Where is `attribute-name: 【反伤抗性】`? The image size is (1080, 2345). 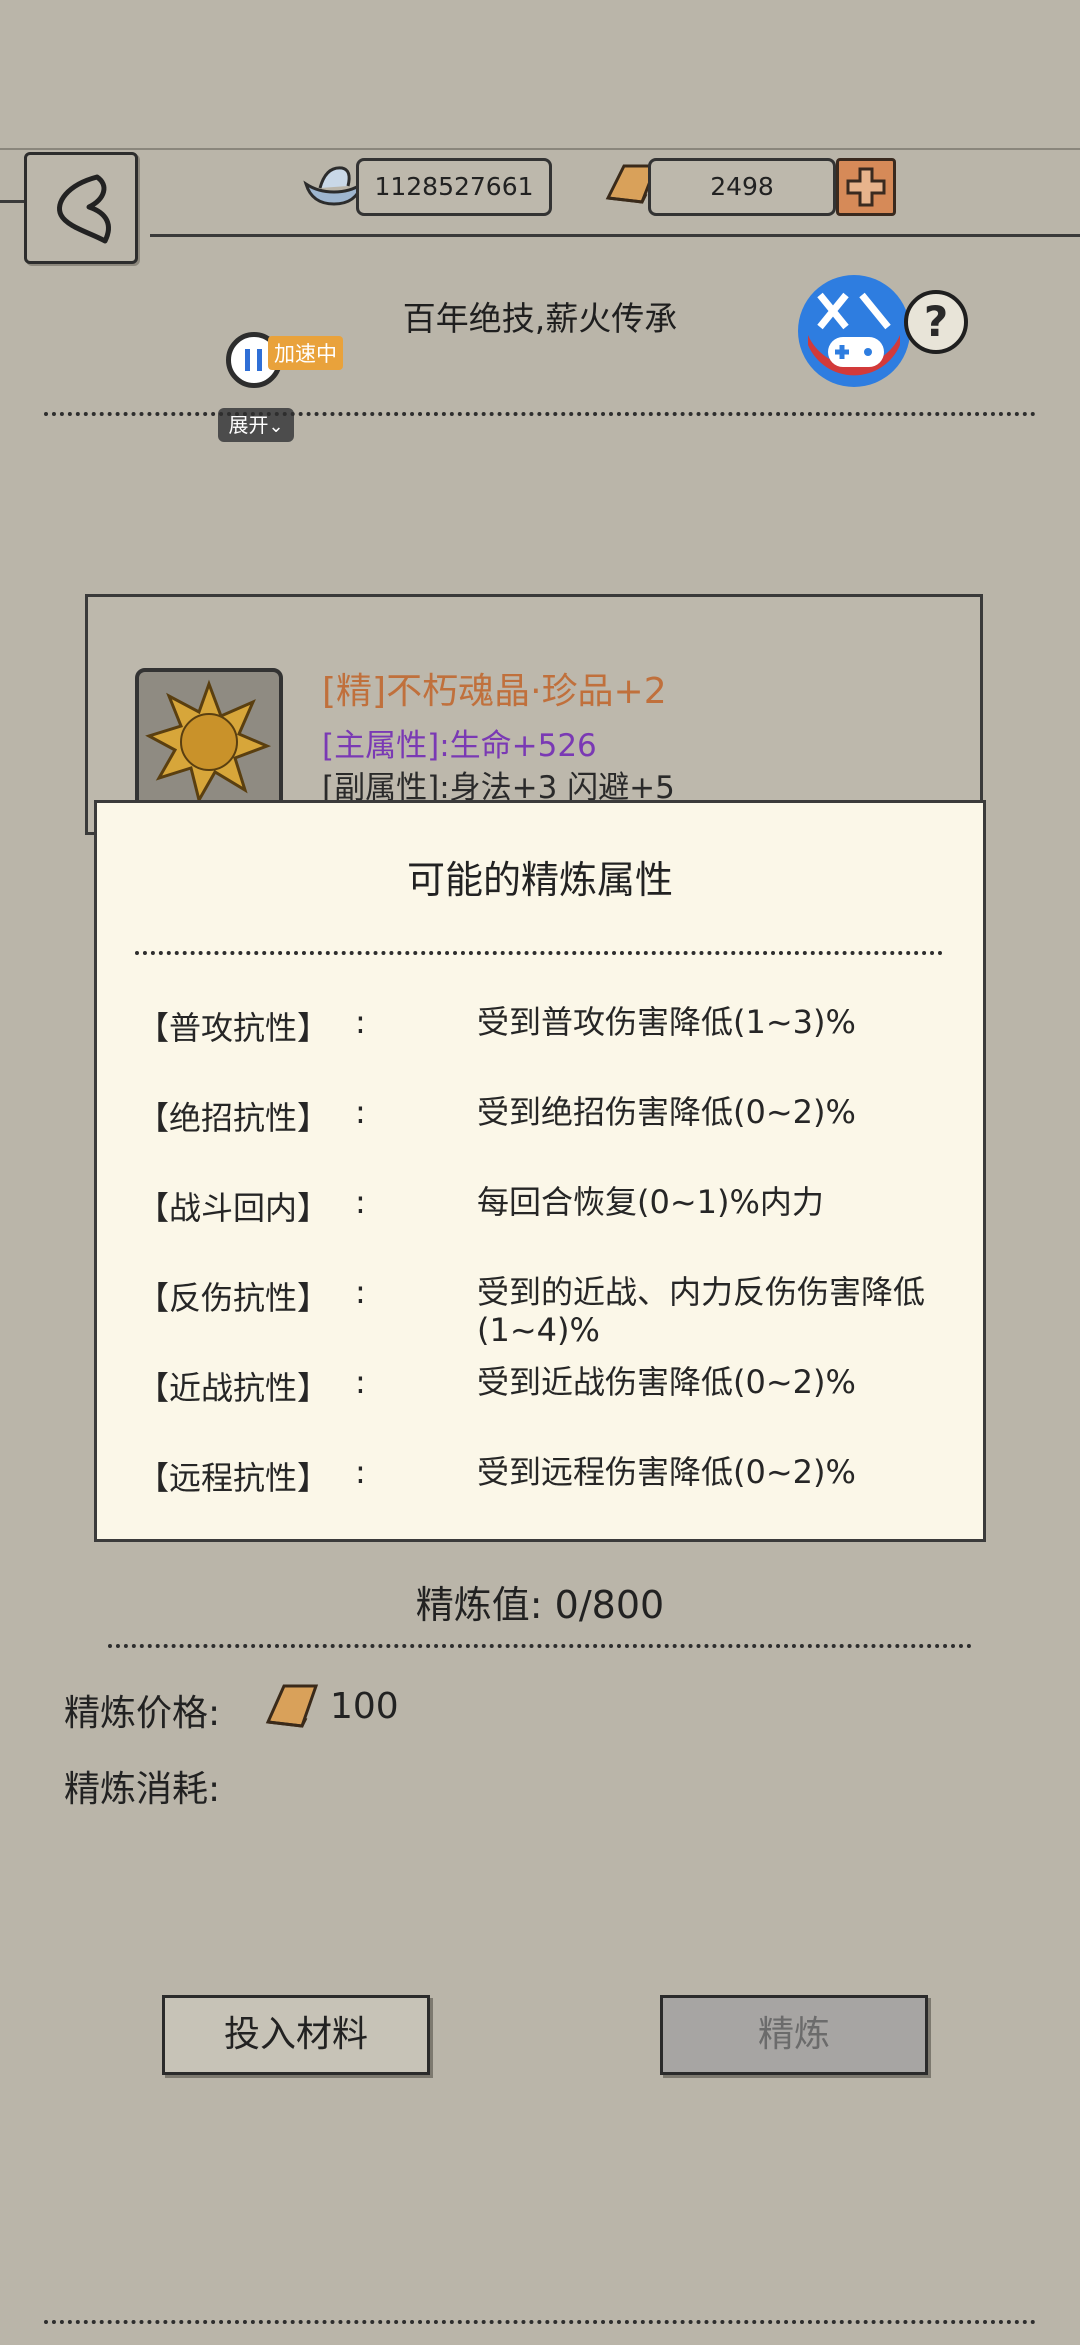
attribute-name: 【反伤抗性】 is located at coordinates (233, 1298).